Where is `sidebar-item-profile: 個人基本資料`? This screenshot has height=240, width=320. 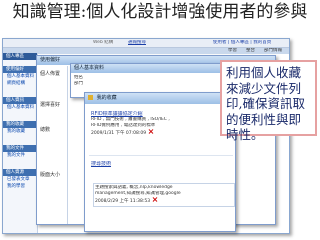
sidebar-item-profile: 個人基本資料 is located at coordinates (20, 76).